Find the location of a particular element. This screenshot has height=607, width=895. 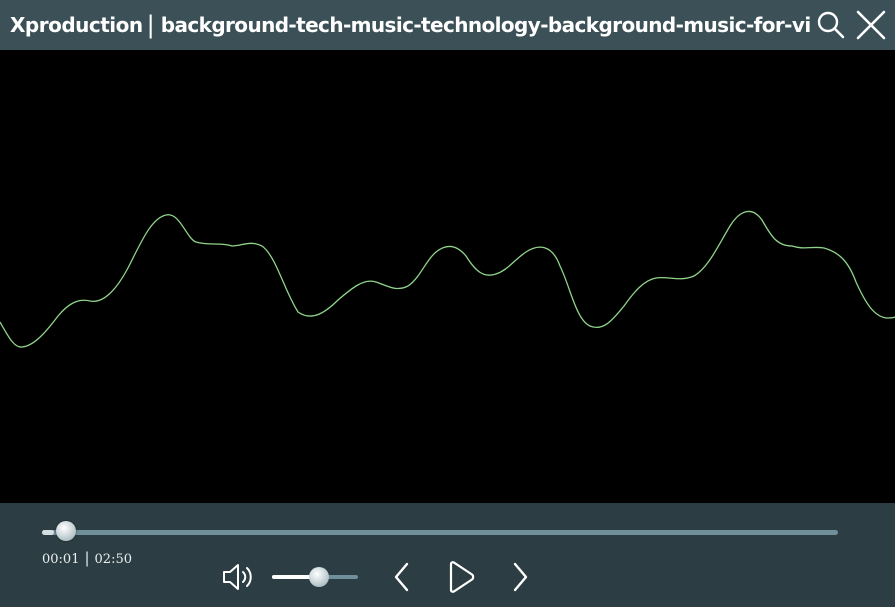

next-button is located at coordinates (520, 577).